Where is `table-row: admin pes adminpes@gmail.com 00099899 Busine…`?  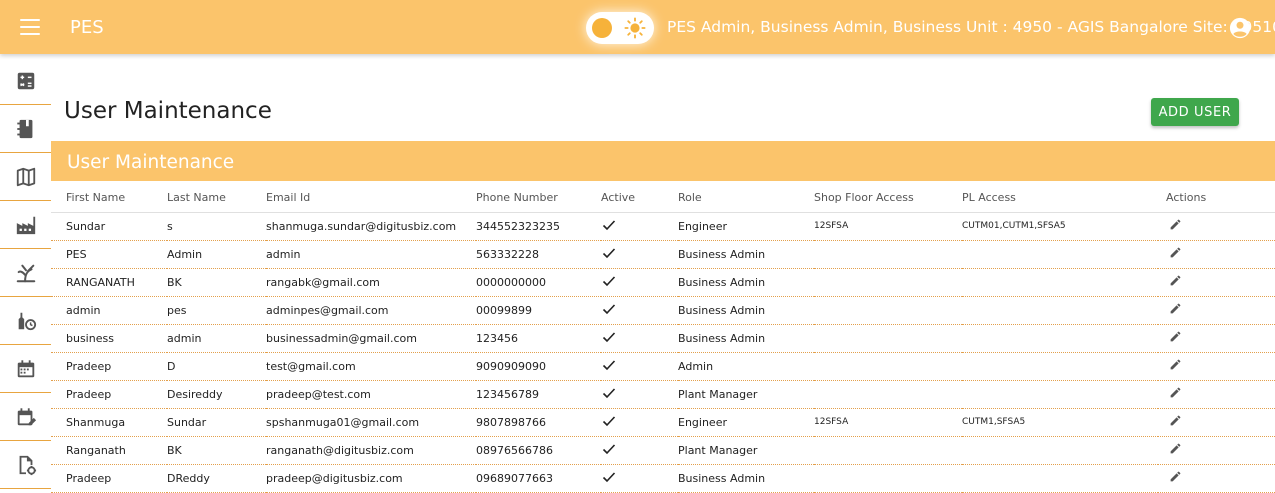
table-row: admin pes adminpes@gmail.com 00099899 Busine… is located at coordinates (663, 310).